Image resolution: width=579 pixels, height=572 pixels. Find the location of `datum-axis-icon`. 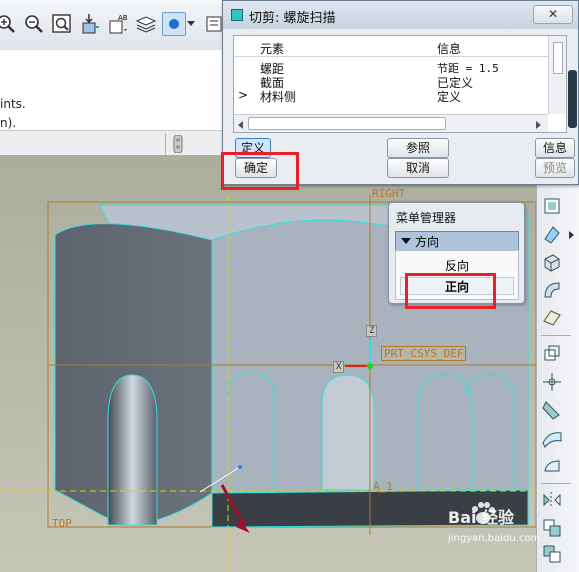

datum-axis-icon is located at coordinates (552, 234).